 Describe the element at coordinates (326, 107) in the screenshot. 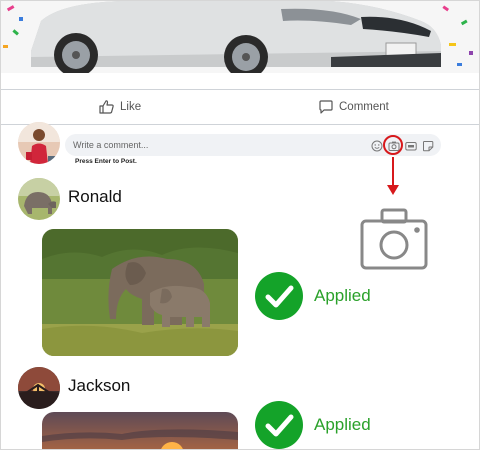

I see `speech-bubble-icon` at that location.